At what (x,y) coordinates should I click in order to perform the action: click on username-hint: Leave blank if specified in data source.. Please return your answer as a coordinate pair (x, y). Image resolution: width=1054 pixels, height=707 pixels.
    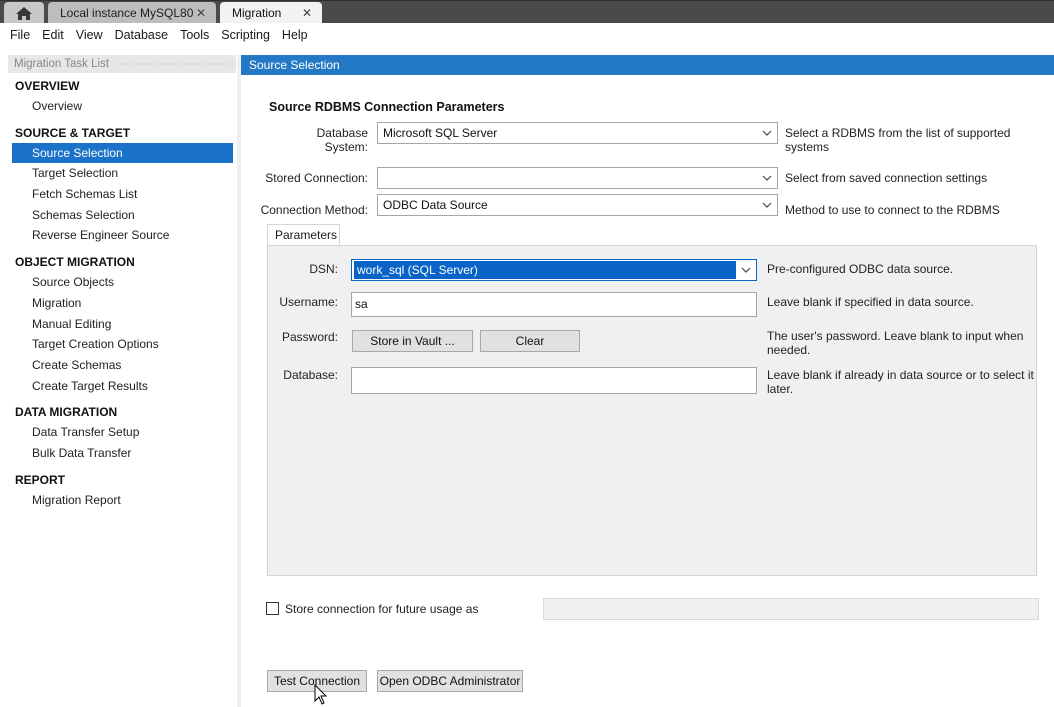
    Looking at the image, I should click on (870, 302).